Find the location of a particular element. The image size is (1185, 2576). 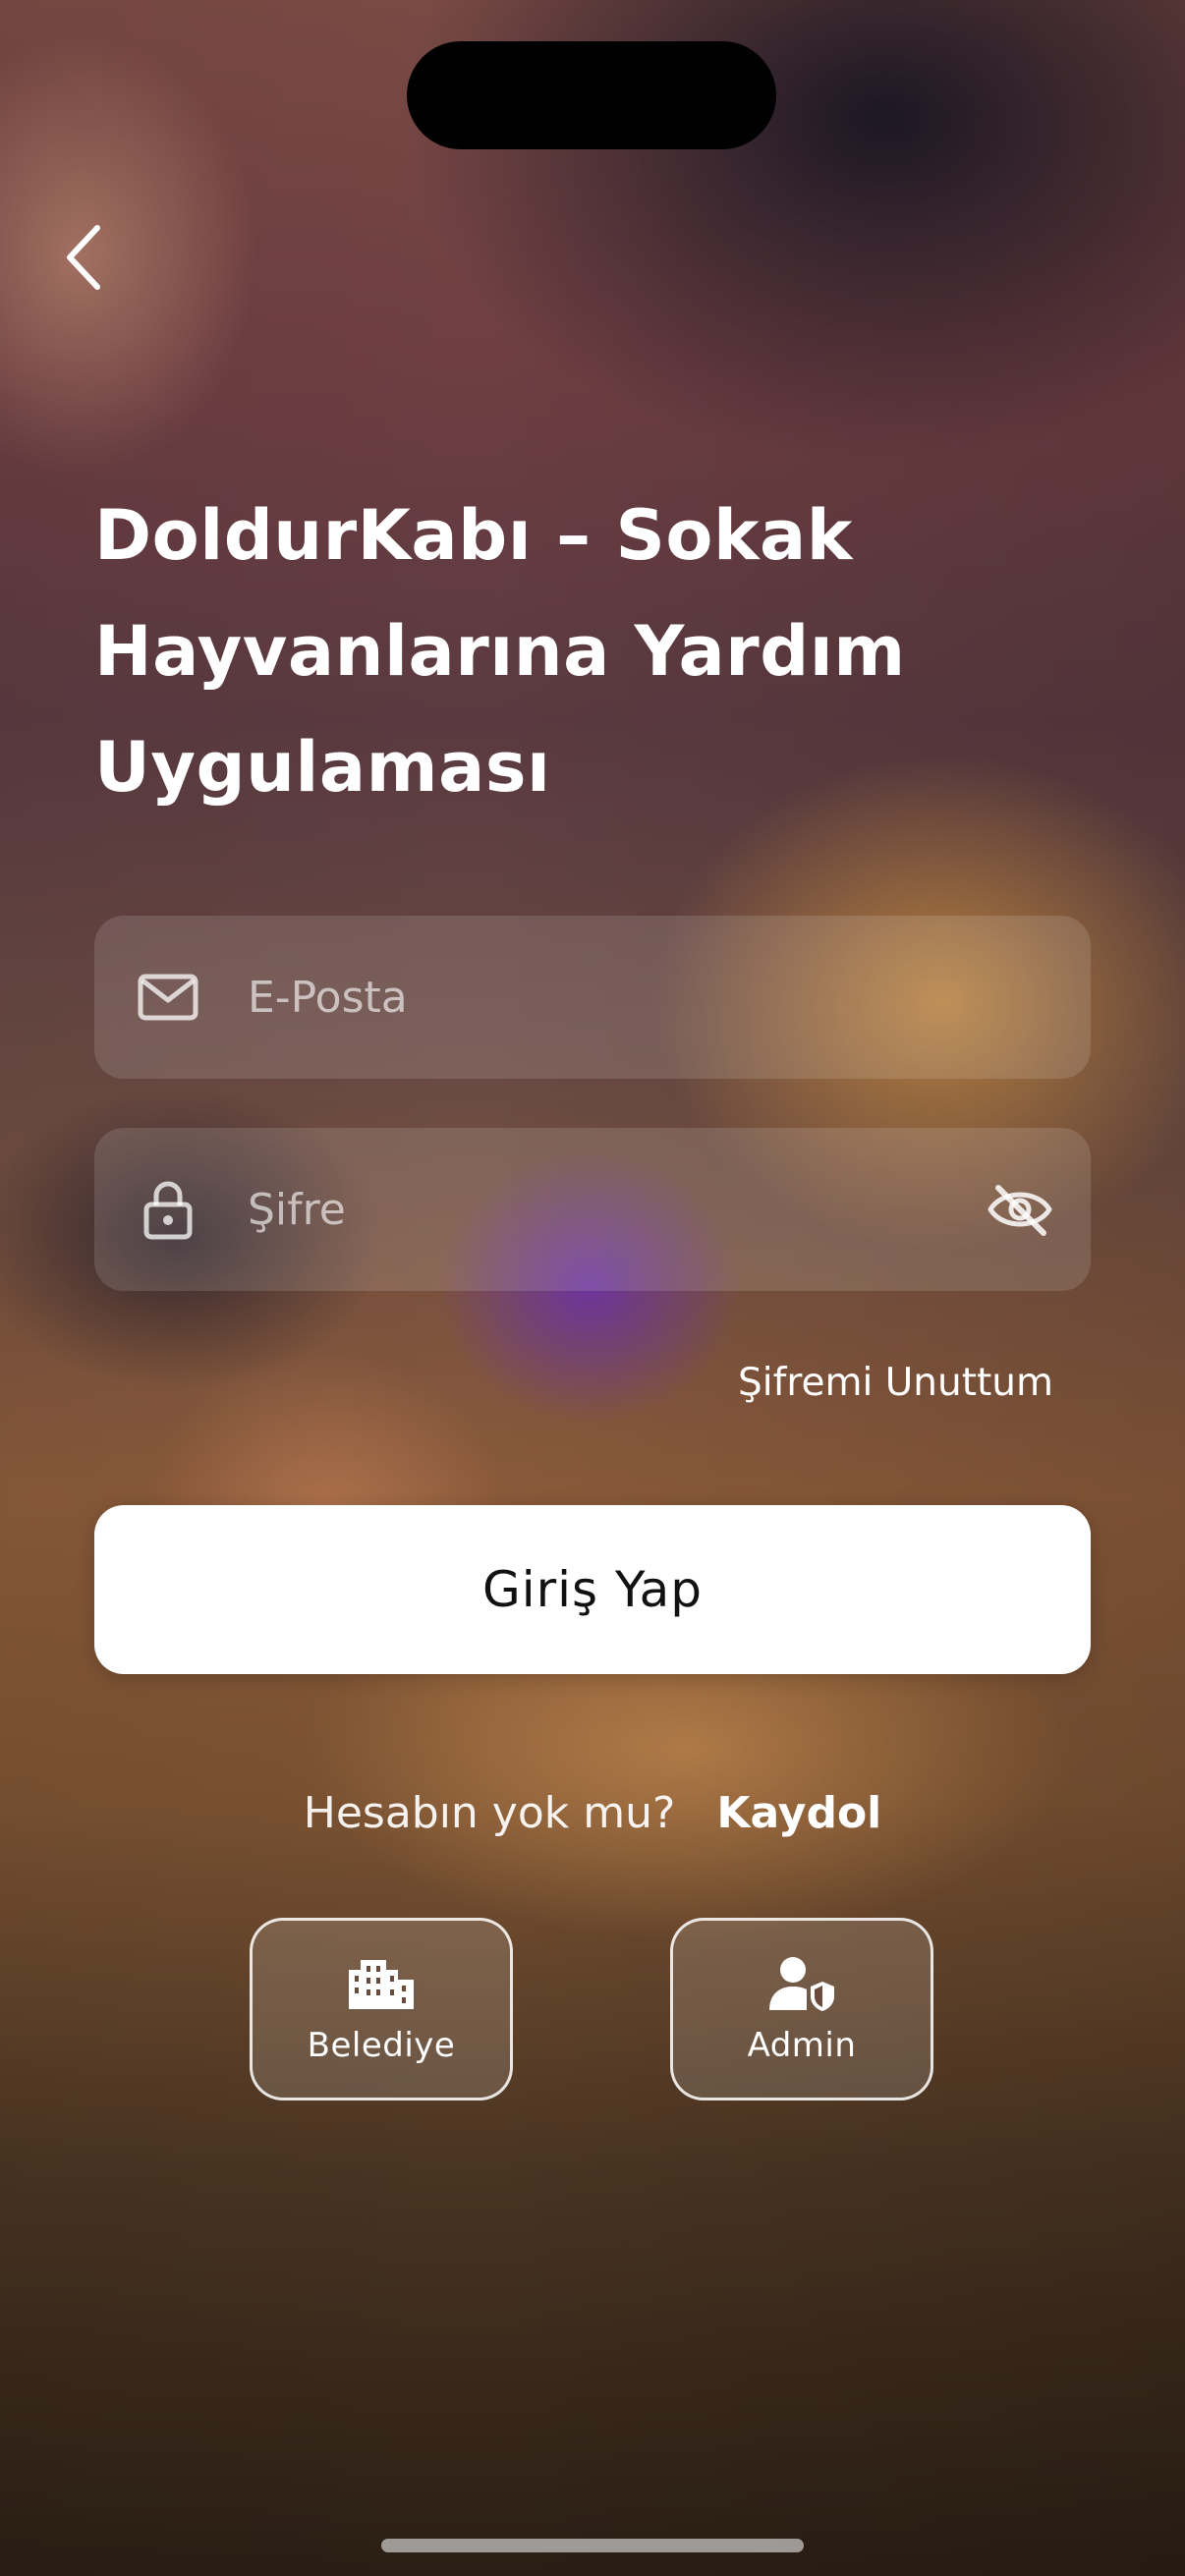

mail-icon is located at coordinates (168, 997).